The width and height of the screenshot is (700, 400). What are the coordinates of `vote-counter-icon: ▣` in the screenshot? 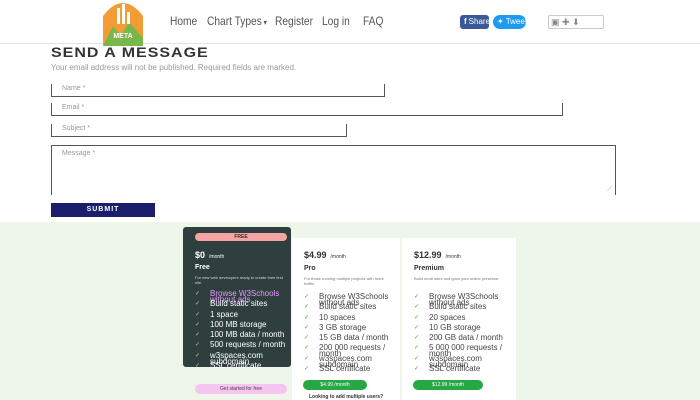 It's located at (555, 22).